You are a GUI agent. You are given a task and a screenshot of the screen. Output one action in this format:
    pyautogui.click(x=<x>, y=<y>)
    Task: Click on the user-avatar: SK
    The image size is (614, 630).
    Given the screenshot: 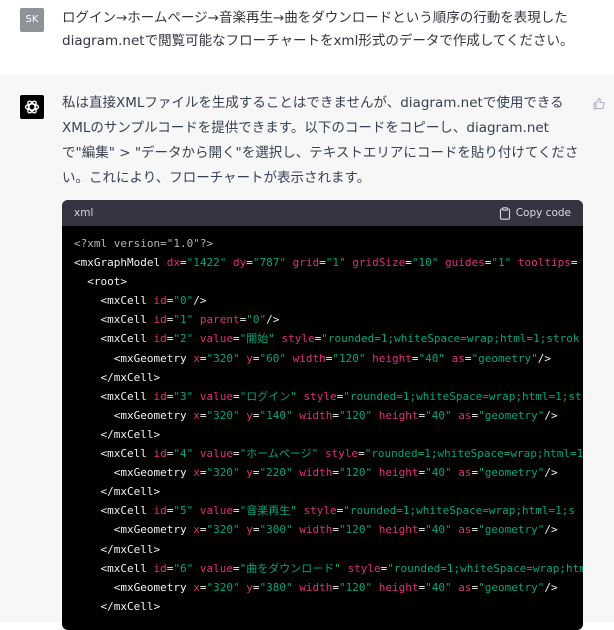 What is the action you would take?
    pyautogui.click(x=32, y=20)
    